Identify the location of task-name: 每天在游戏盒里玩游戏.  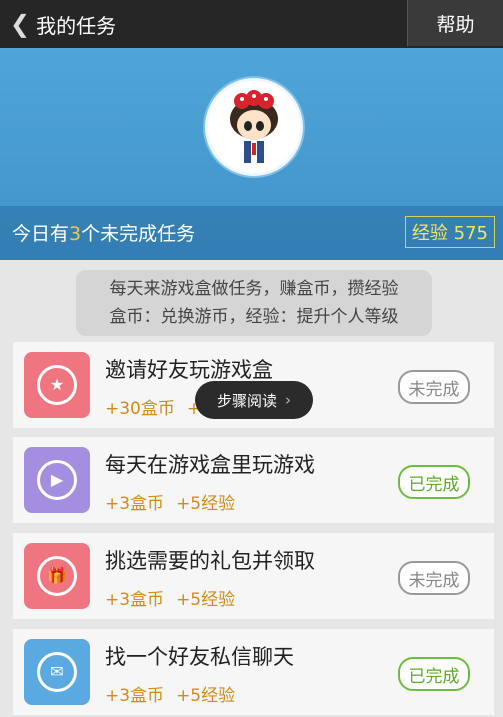
(210, 465).